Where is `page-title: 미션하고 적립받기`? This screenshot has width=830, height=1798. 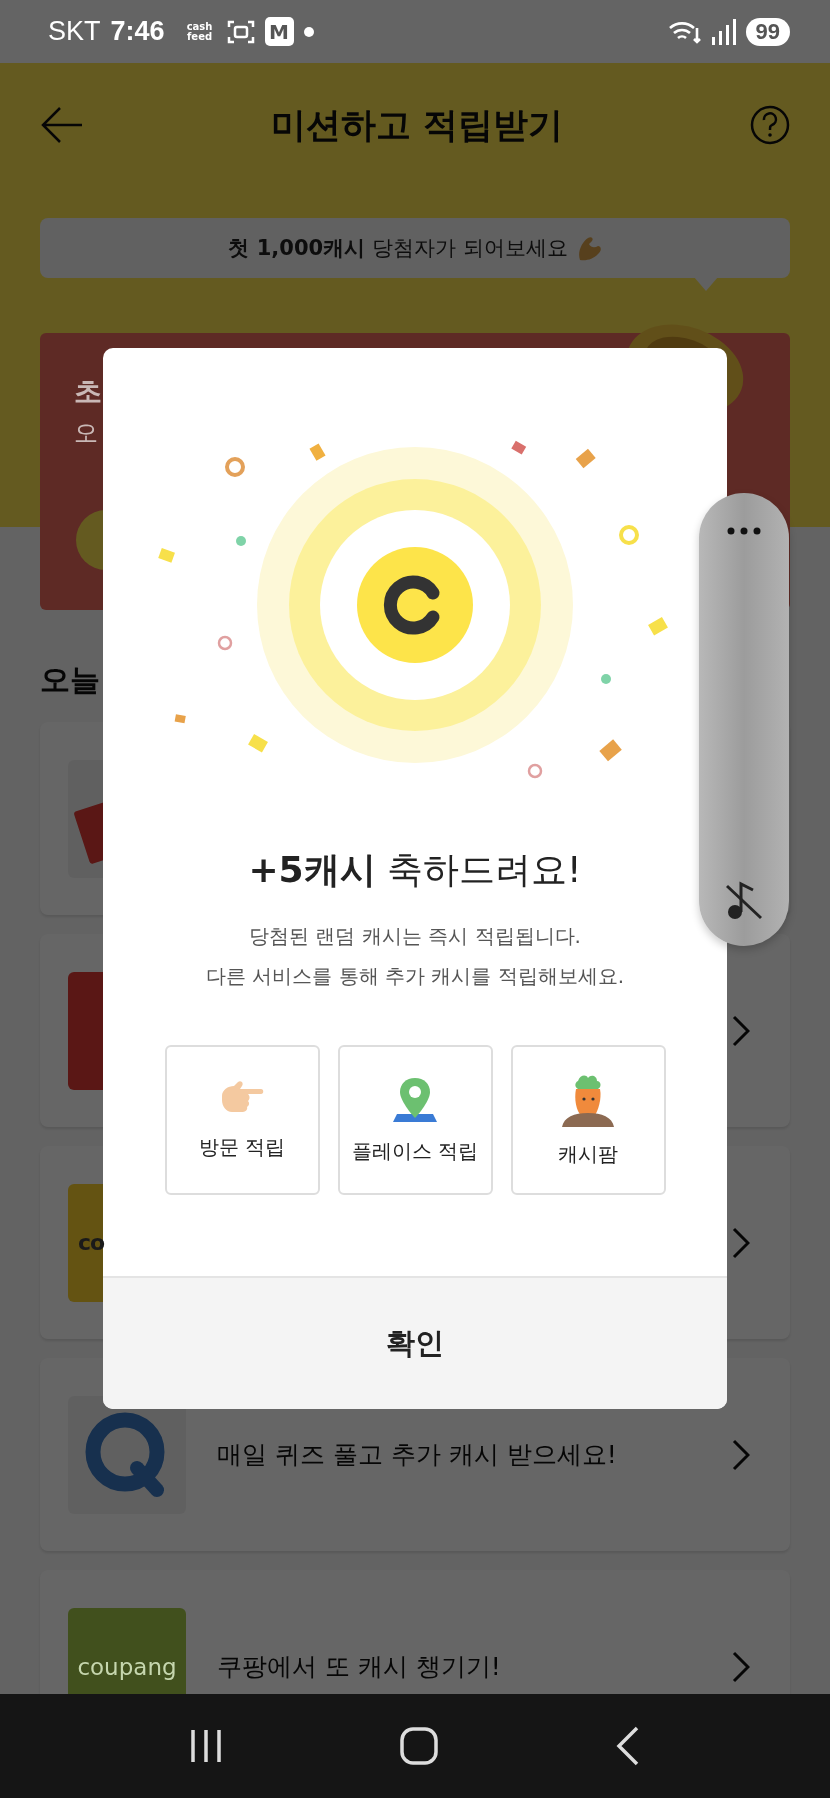 page-title: 미션하고 적립받기 is located at coordinates (417, 125).